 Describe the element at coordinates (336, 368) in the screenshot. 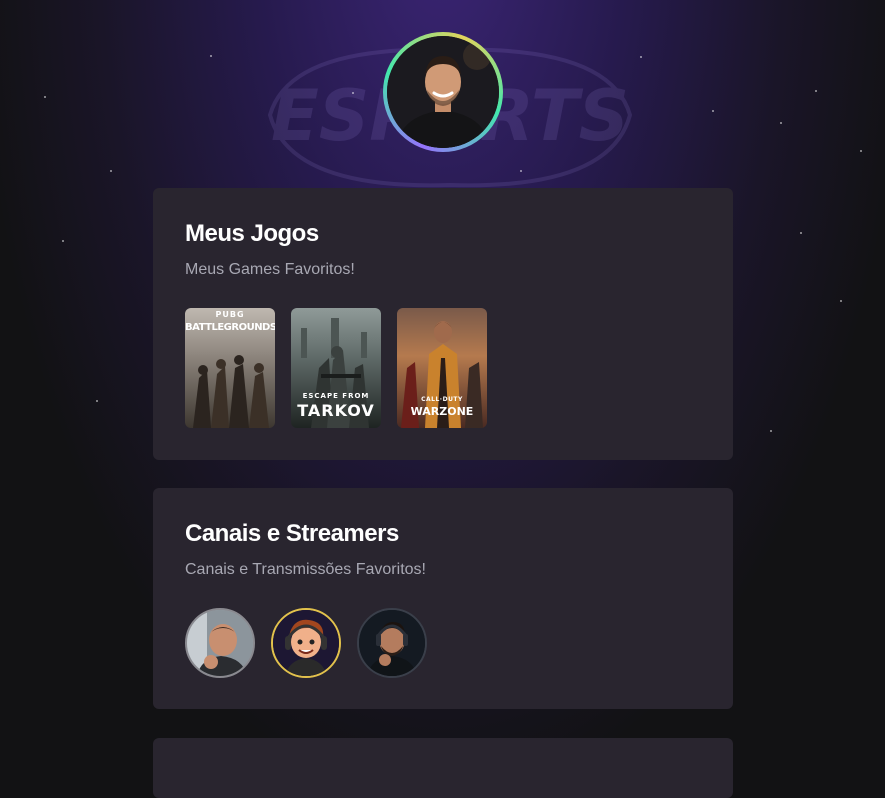

I see `game-cover-tarkov: ESCAPE FROM TARKOV` at that location.